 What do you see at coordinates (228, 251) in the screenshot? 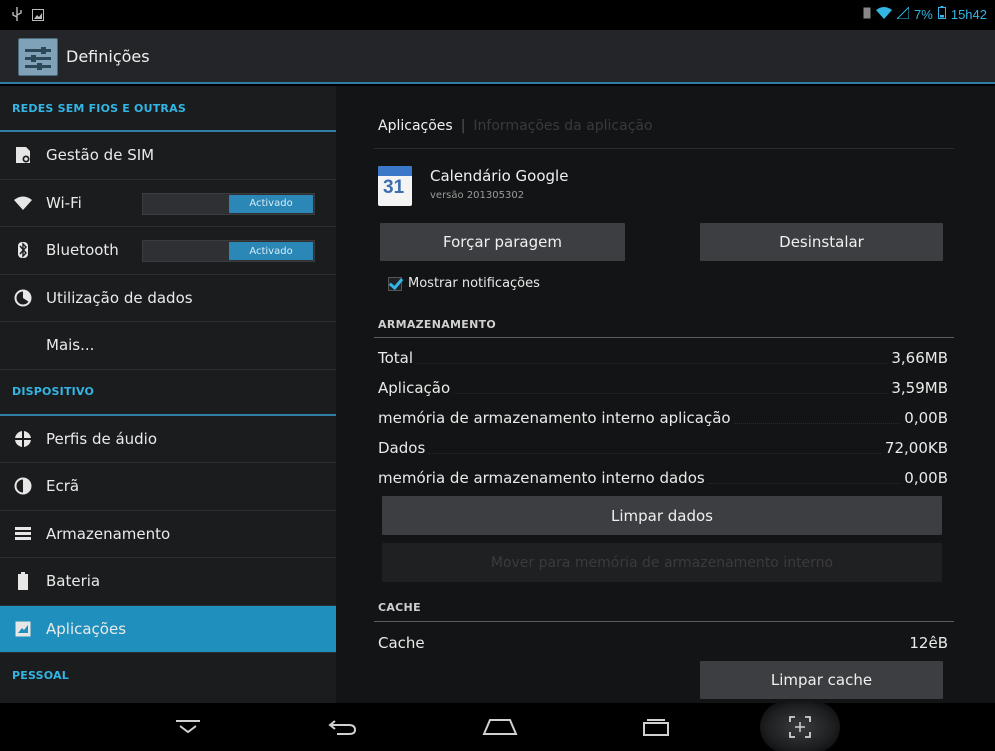
I see `bluetooth-toggle: Activado` at bounding box center [228, 251].